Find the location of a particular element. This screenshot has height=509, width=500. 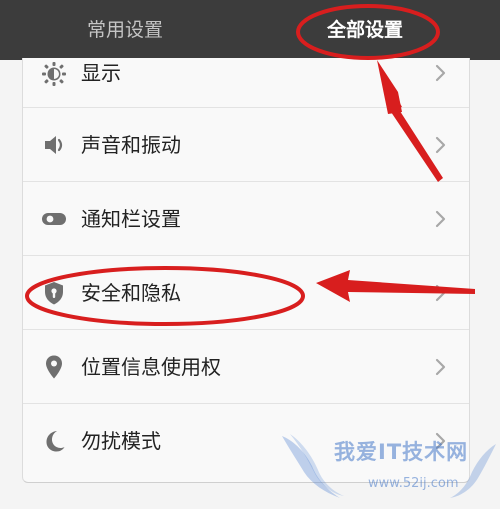

settings-tab-bar: 常用设置 全部设置 is located at coordinates (250, 30).